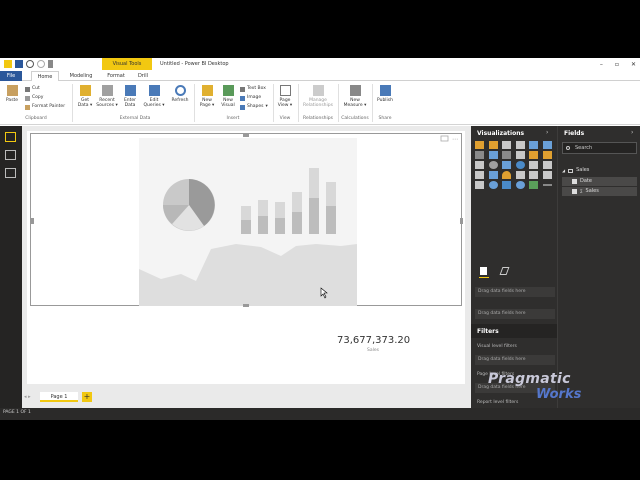 Image resolution: width=640 pixels, height=480 pixels. I want to click on paste-button: Paste, so click(12, 94).